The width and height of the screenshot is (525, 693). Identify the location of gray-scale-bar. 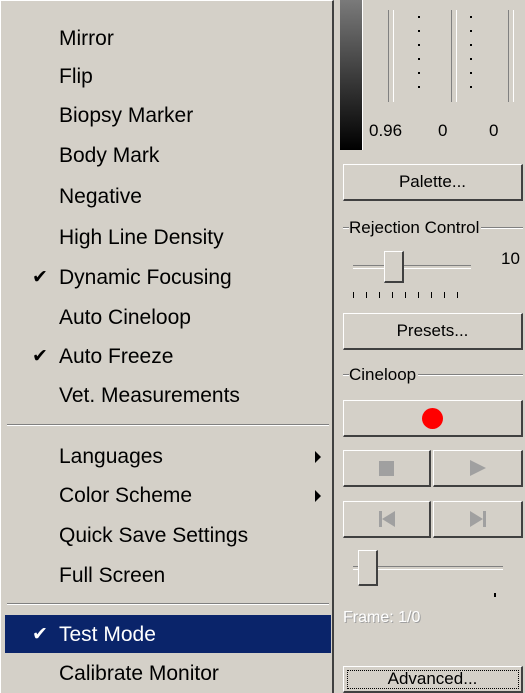
(351, 75).